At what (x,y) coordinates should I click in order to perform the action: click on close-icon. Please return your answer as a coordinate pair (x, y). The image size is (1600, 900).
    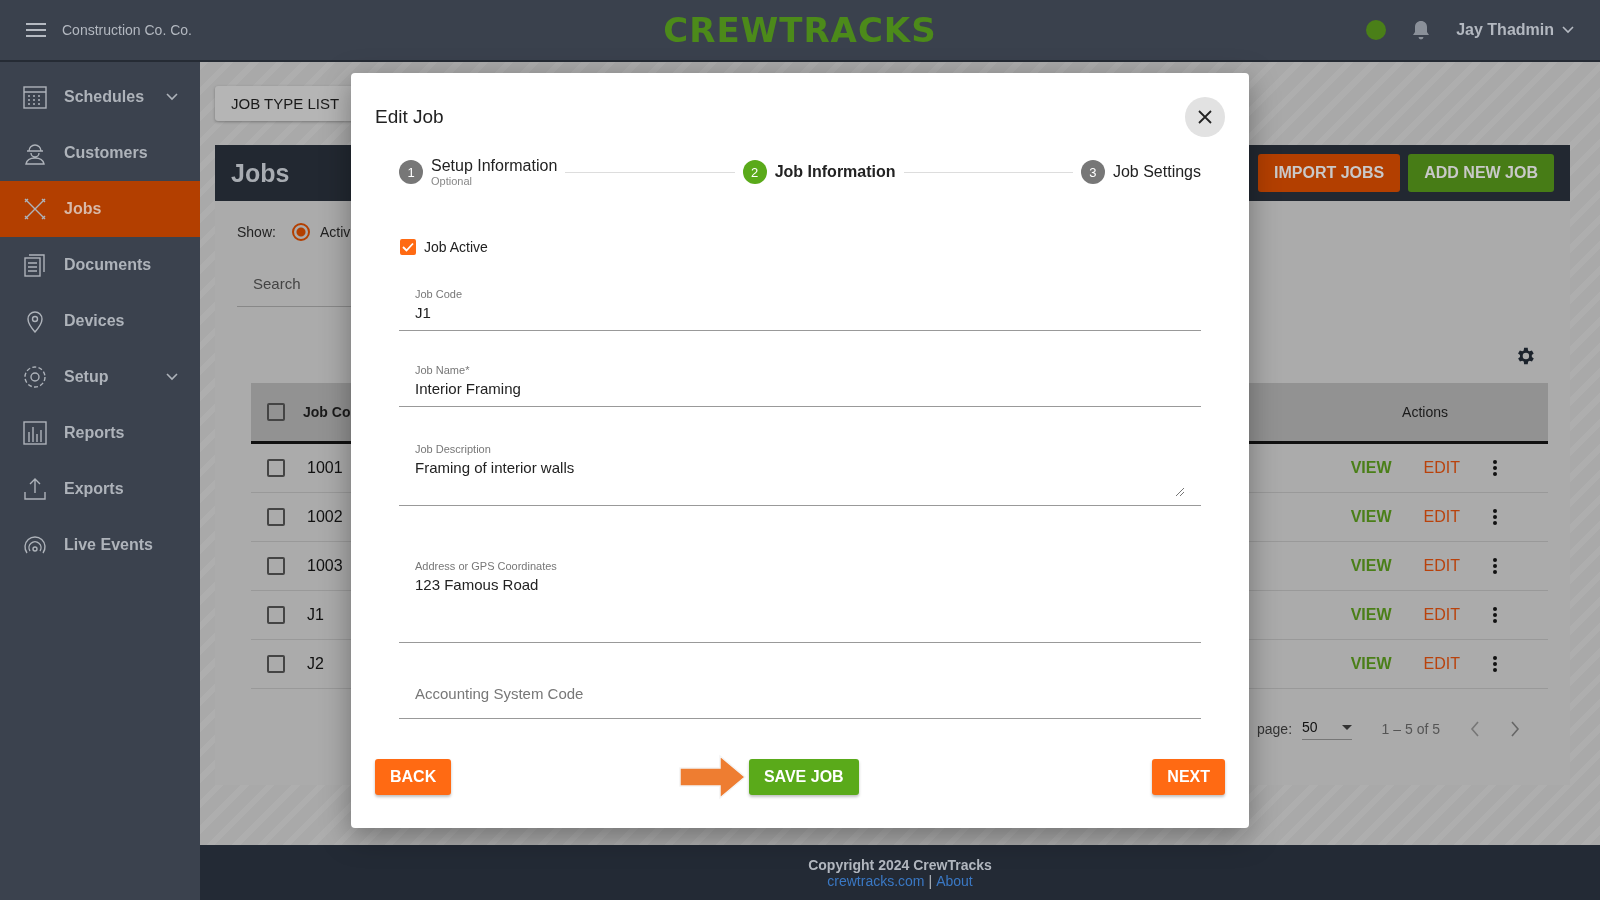
    Looking at the image, I should click on (1205, 117).